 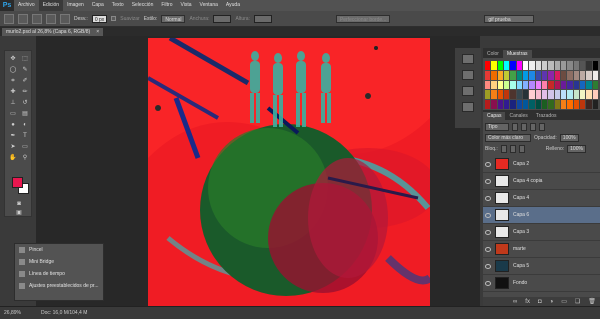 What do you see at coordinates (468, 107) in the screenshot?
I see `info-panel-icon` at bounding box center [468, 107].